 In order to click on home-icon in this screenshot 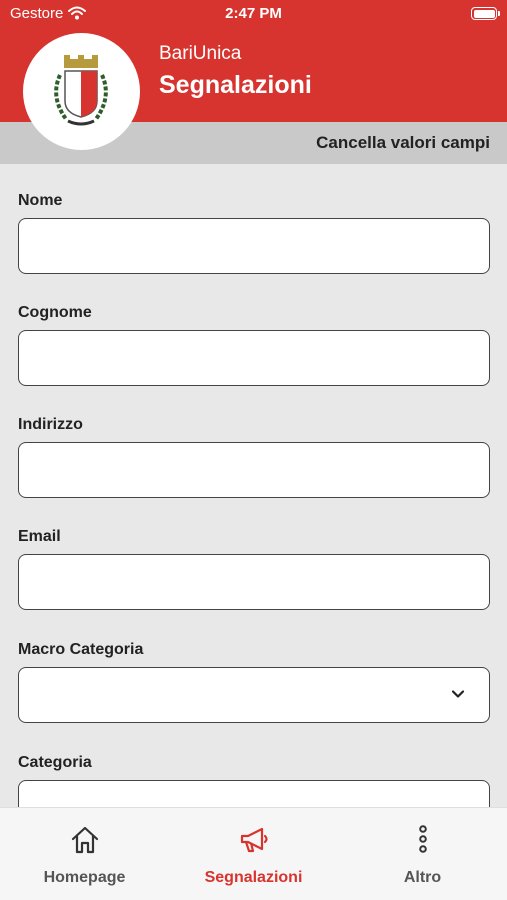, I will do `click(85, 840)`.